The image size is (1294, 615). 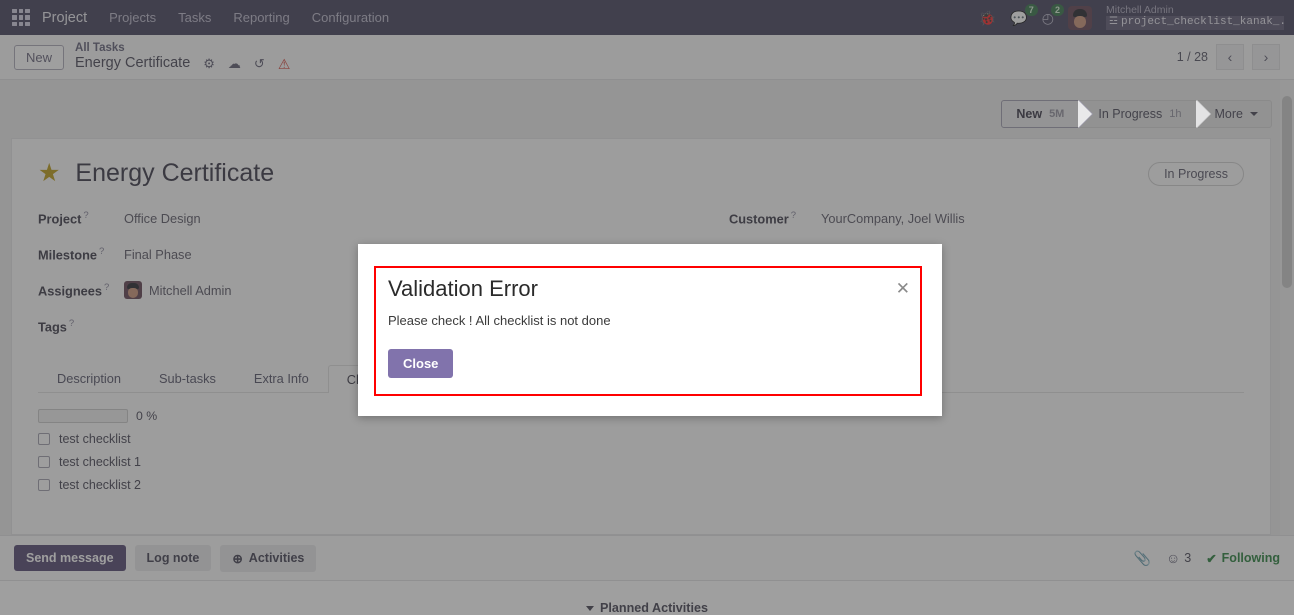 I want to click on close-icon: ✕, so click(x=903, y=288).